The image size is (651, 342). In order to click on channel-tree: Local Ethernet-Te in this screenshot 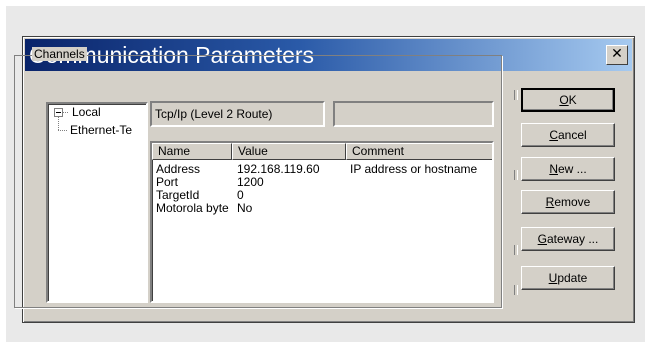, I will do `click(97, 202)`.